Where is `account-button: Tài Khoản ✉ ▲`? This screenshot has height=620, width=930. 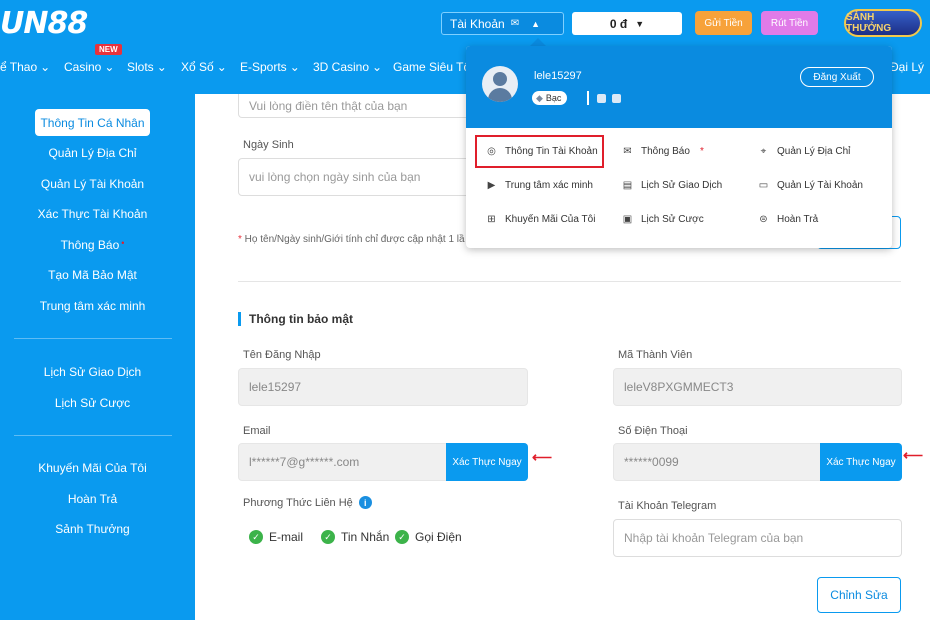
account-button: Tài Khoản ✉ ▲ is located at coordinates (502, 23).